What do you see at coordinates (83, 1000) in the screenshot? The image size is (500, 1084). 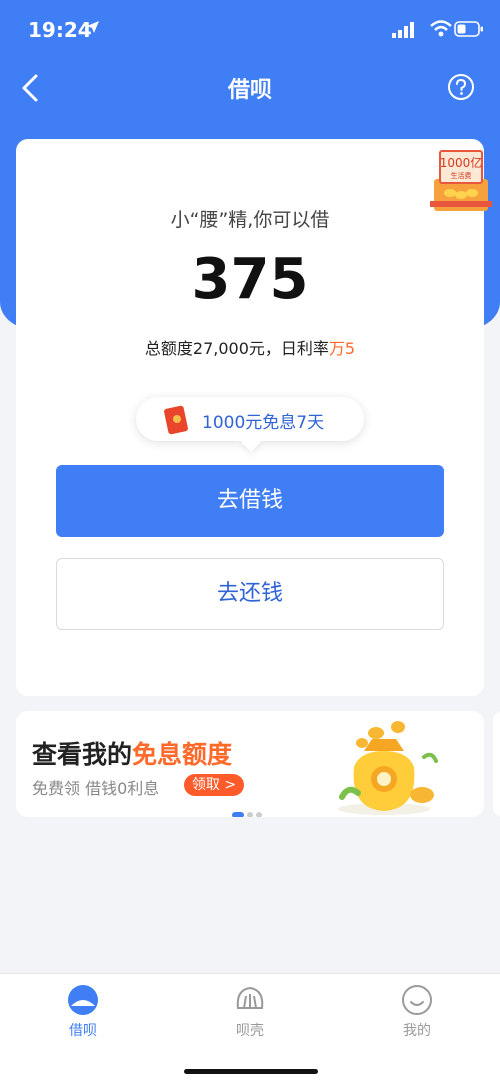 I see `jiebei-icon` at bounding box center [83, 1000].